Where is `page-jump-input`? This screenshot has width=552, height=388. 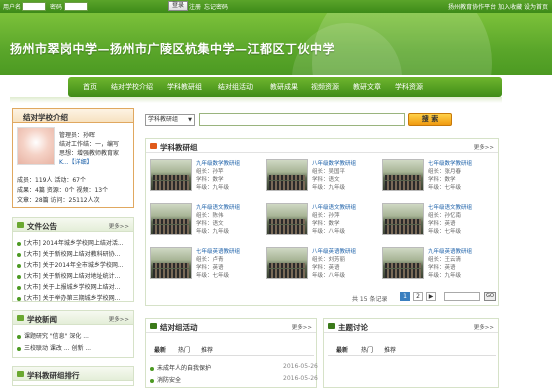 page-jump-input is located at coordinates (462, 296).